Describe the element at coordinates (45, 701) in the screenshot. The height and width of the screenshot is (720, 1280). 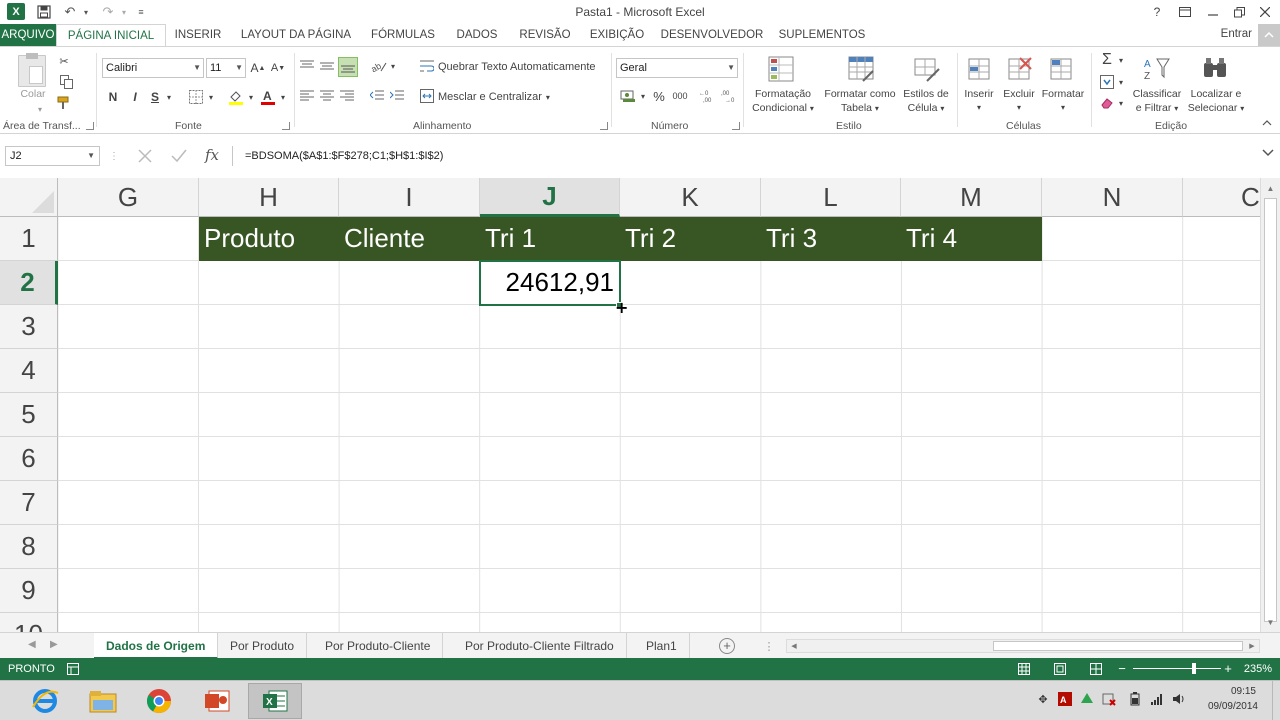
I see `ie-icon` at that location.